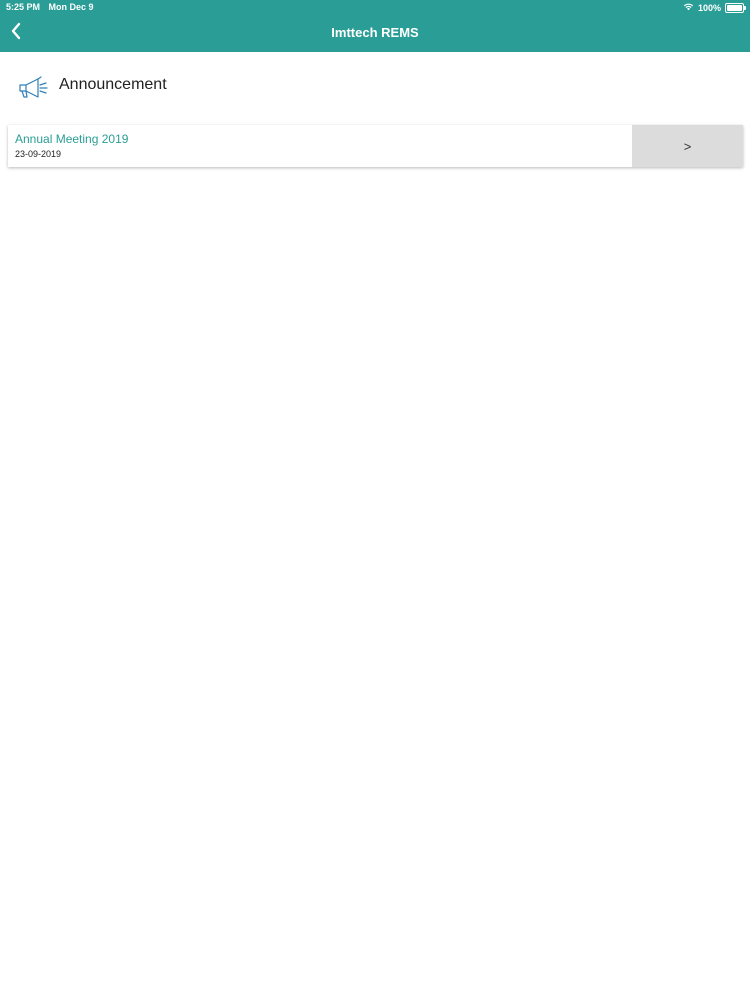 This screenshot has width=750, height=1000. What do you see at coordinates (38, 154) in the screenshot?
I see `announcement-date: 23-09-2019` at bounding box center [38, 154].